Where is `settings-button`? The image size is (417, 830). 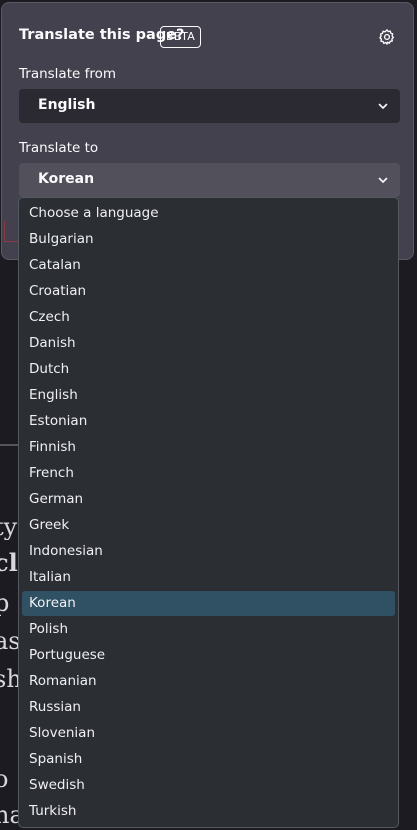 settings-button is located at coordinates (387, 37).